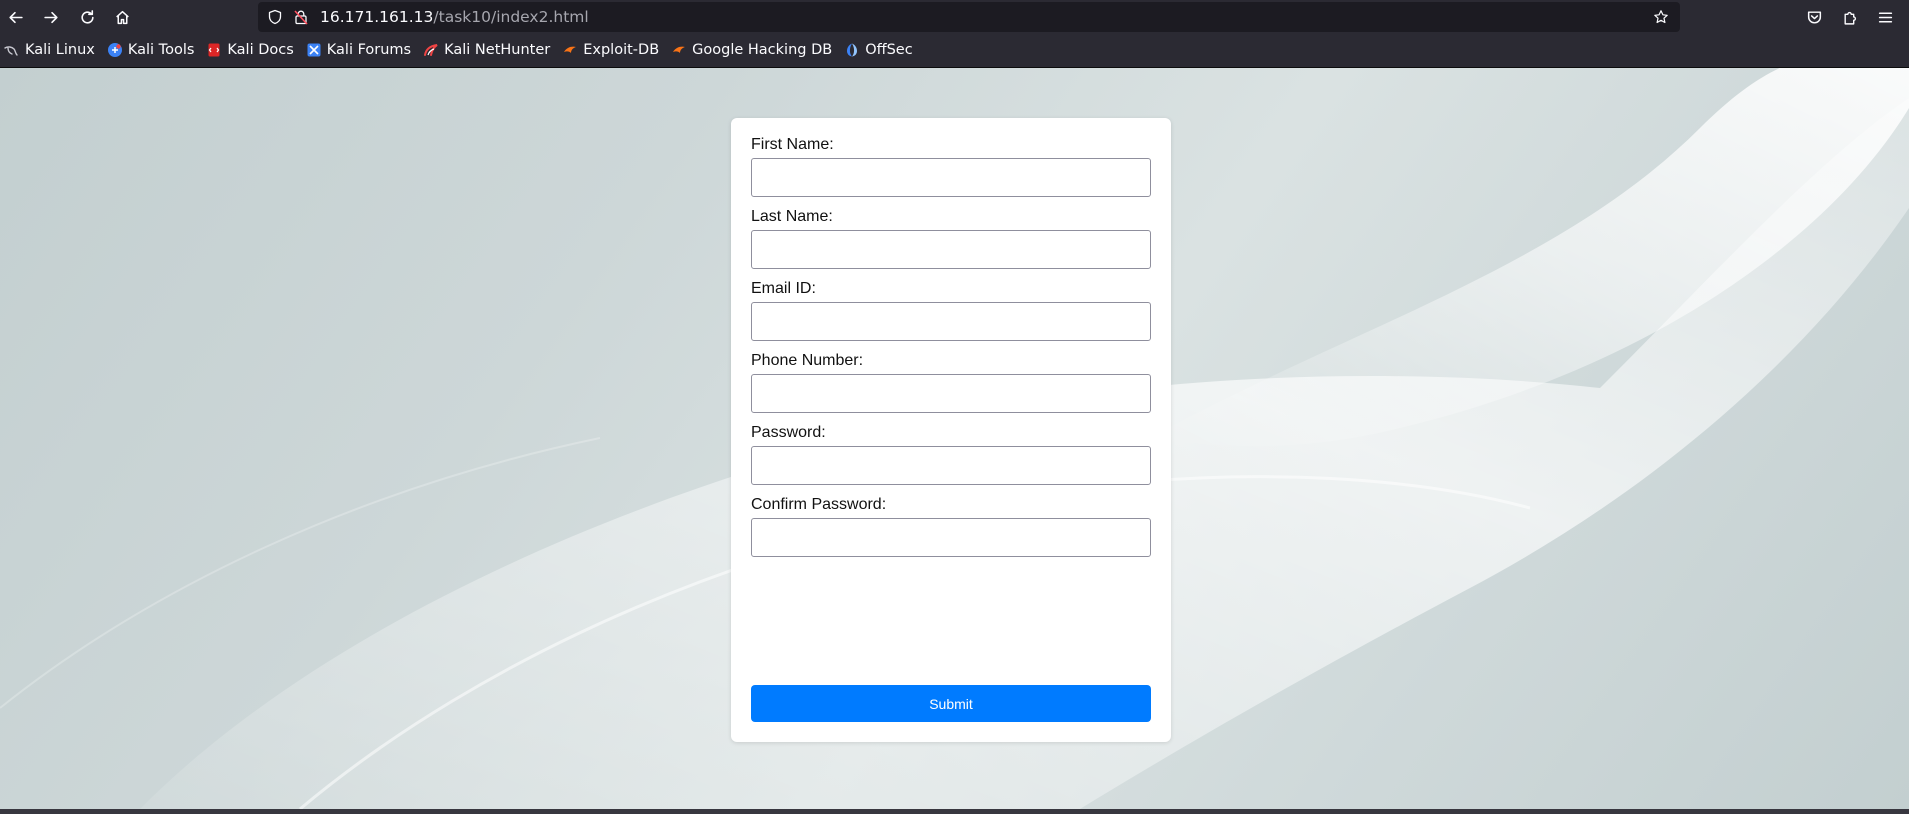 Image resolution: width=1909 pixels, height=814 pixels. I want to click on browser-toolbar: 16.171.161.13/task10/index2.html, so click(954, 16).